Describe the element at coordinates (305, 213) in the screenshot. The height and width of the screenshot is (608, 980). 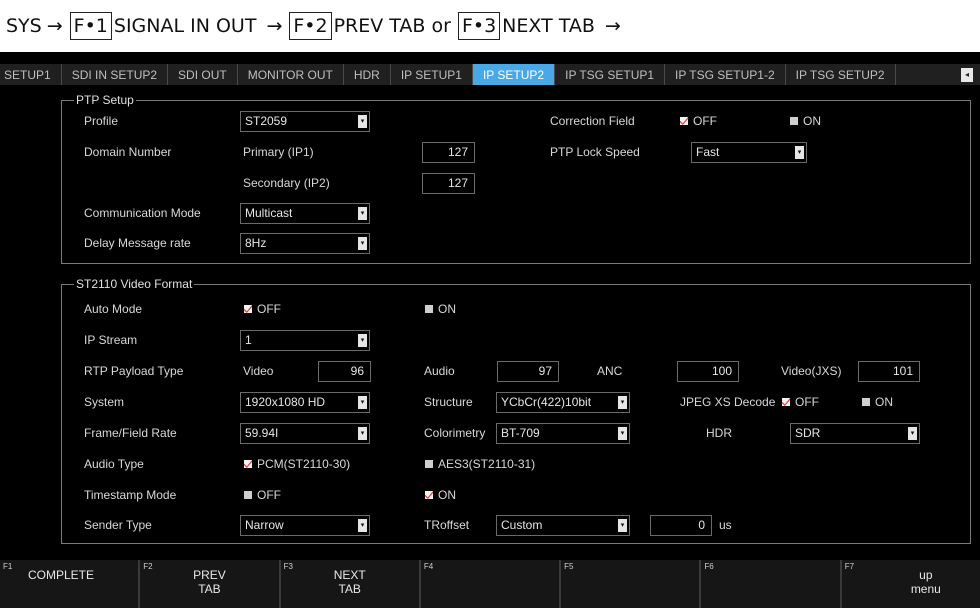
I see `communication-mode-dropdown: Multicast ▾` at that location.